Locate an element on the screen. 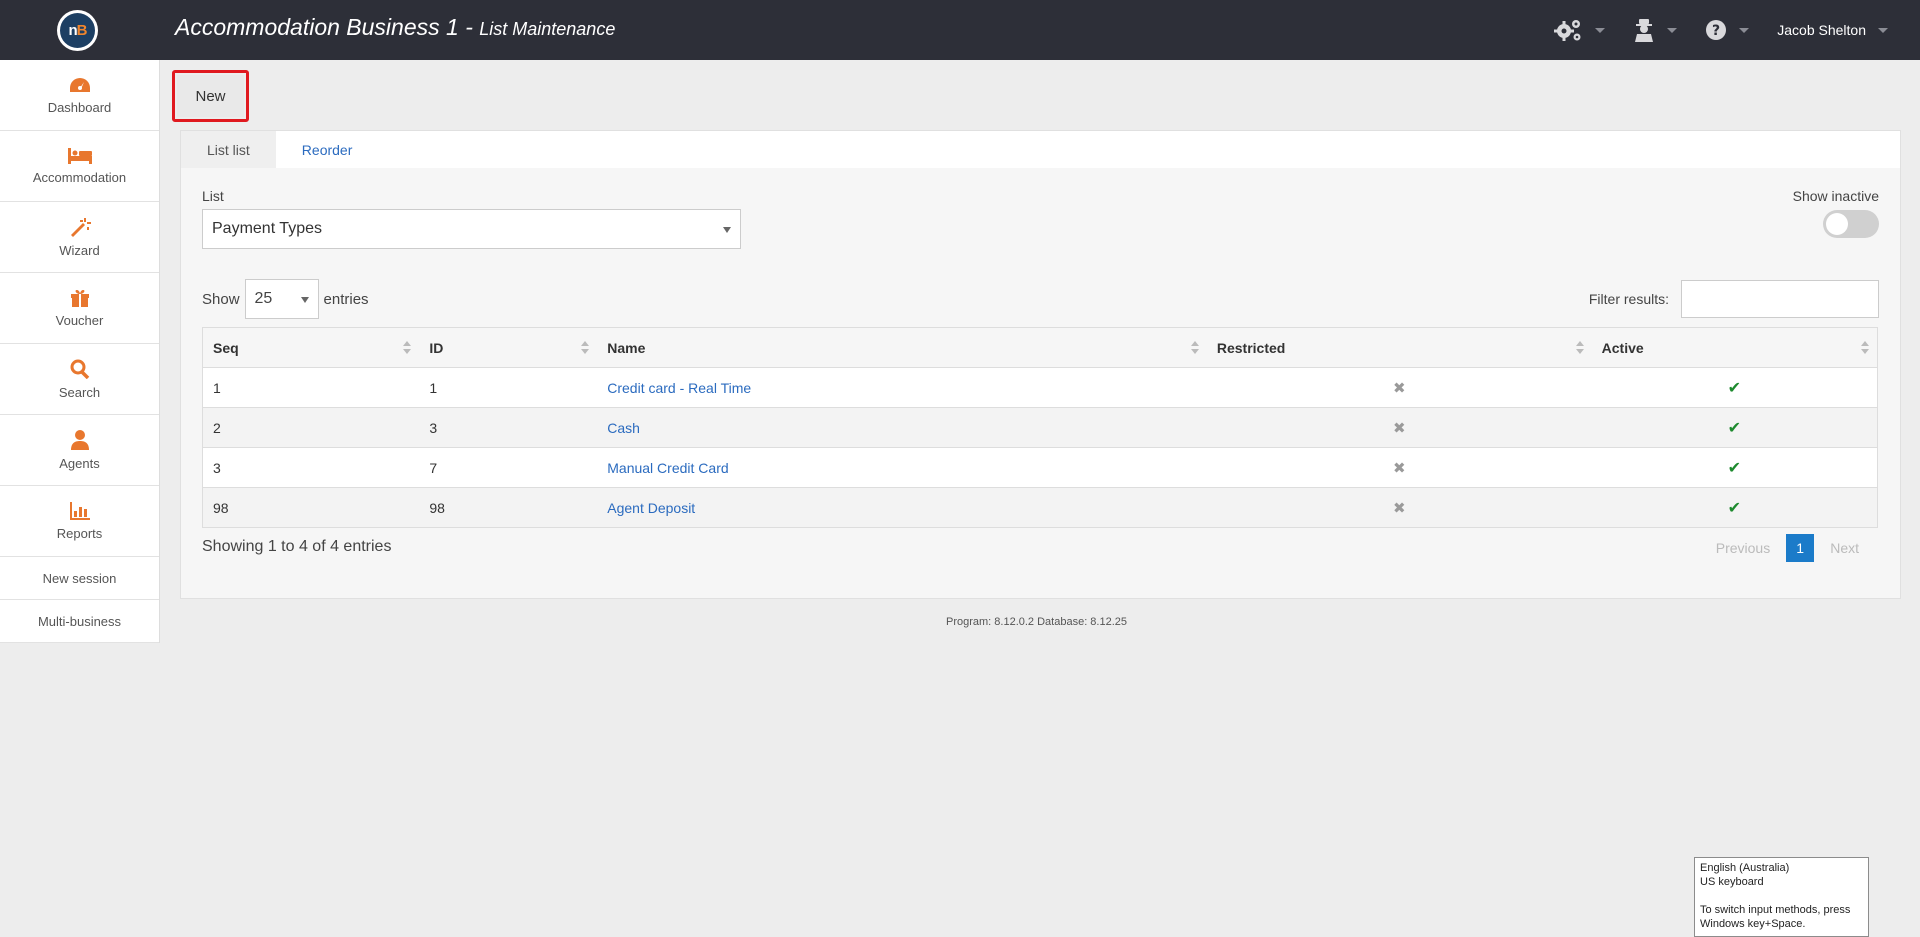 Image resolution: width=1920 pixels, height=937 pixels. wand-icon is located at coordinates (80, 227).